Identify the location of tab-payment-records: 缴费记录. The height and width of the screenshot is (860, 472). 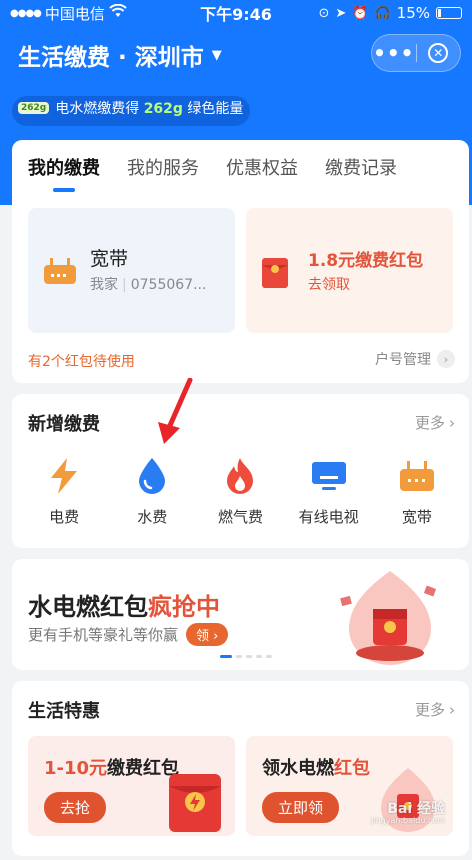
(361, 167).